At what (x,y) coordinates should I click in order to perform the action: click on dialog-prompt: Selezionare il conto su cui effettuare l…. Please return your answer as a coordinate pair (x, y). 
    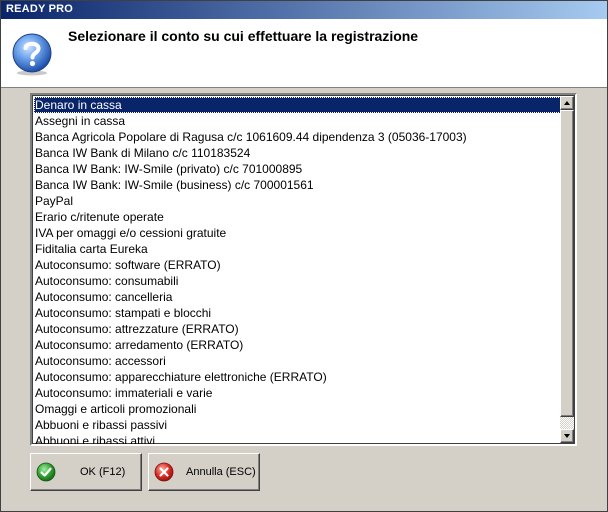
    Looking at the image, I should click on (243, 36).